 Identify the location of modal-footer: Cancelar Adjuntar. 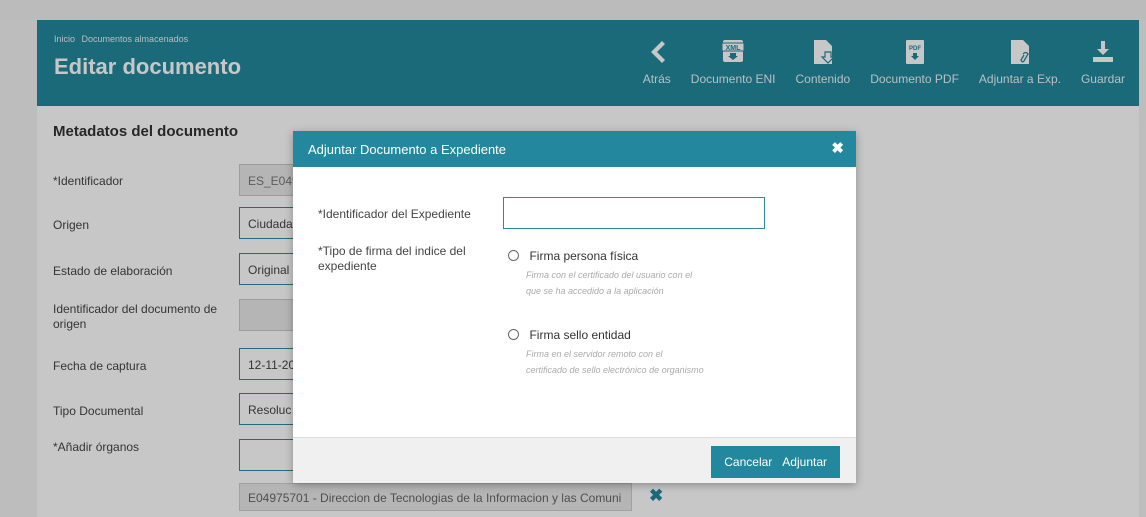
(574, 460).